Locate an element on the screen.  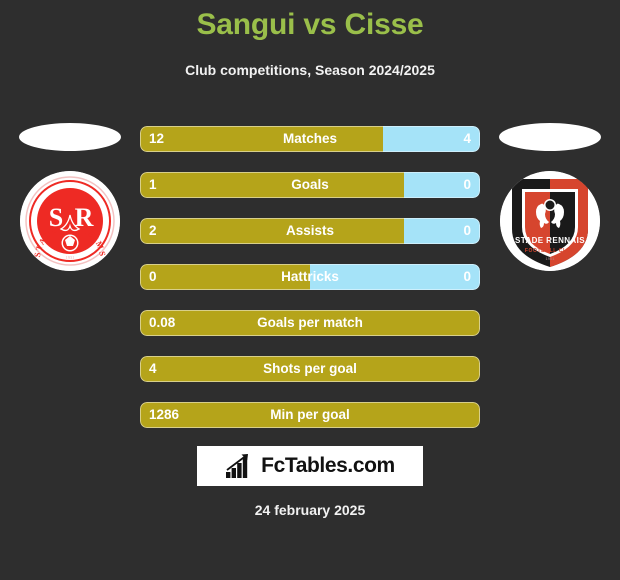
stat-row-goals-per-match: 0.08 Goals per match is located at coordinates (310, 323).